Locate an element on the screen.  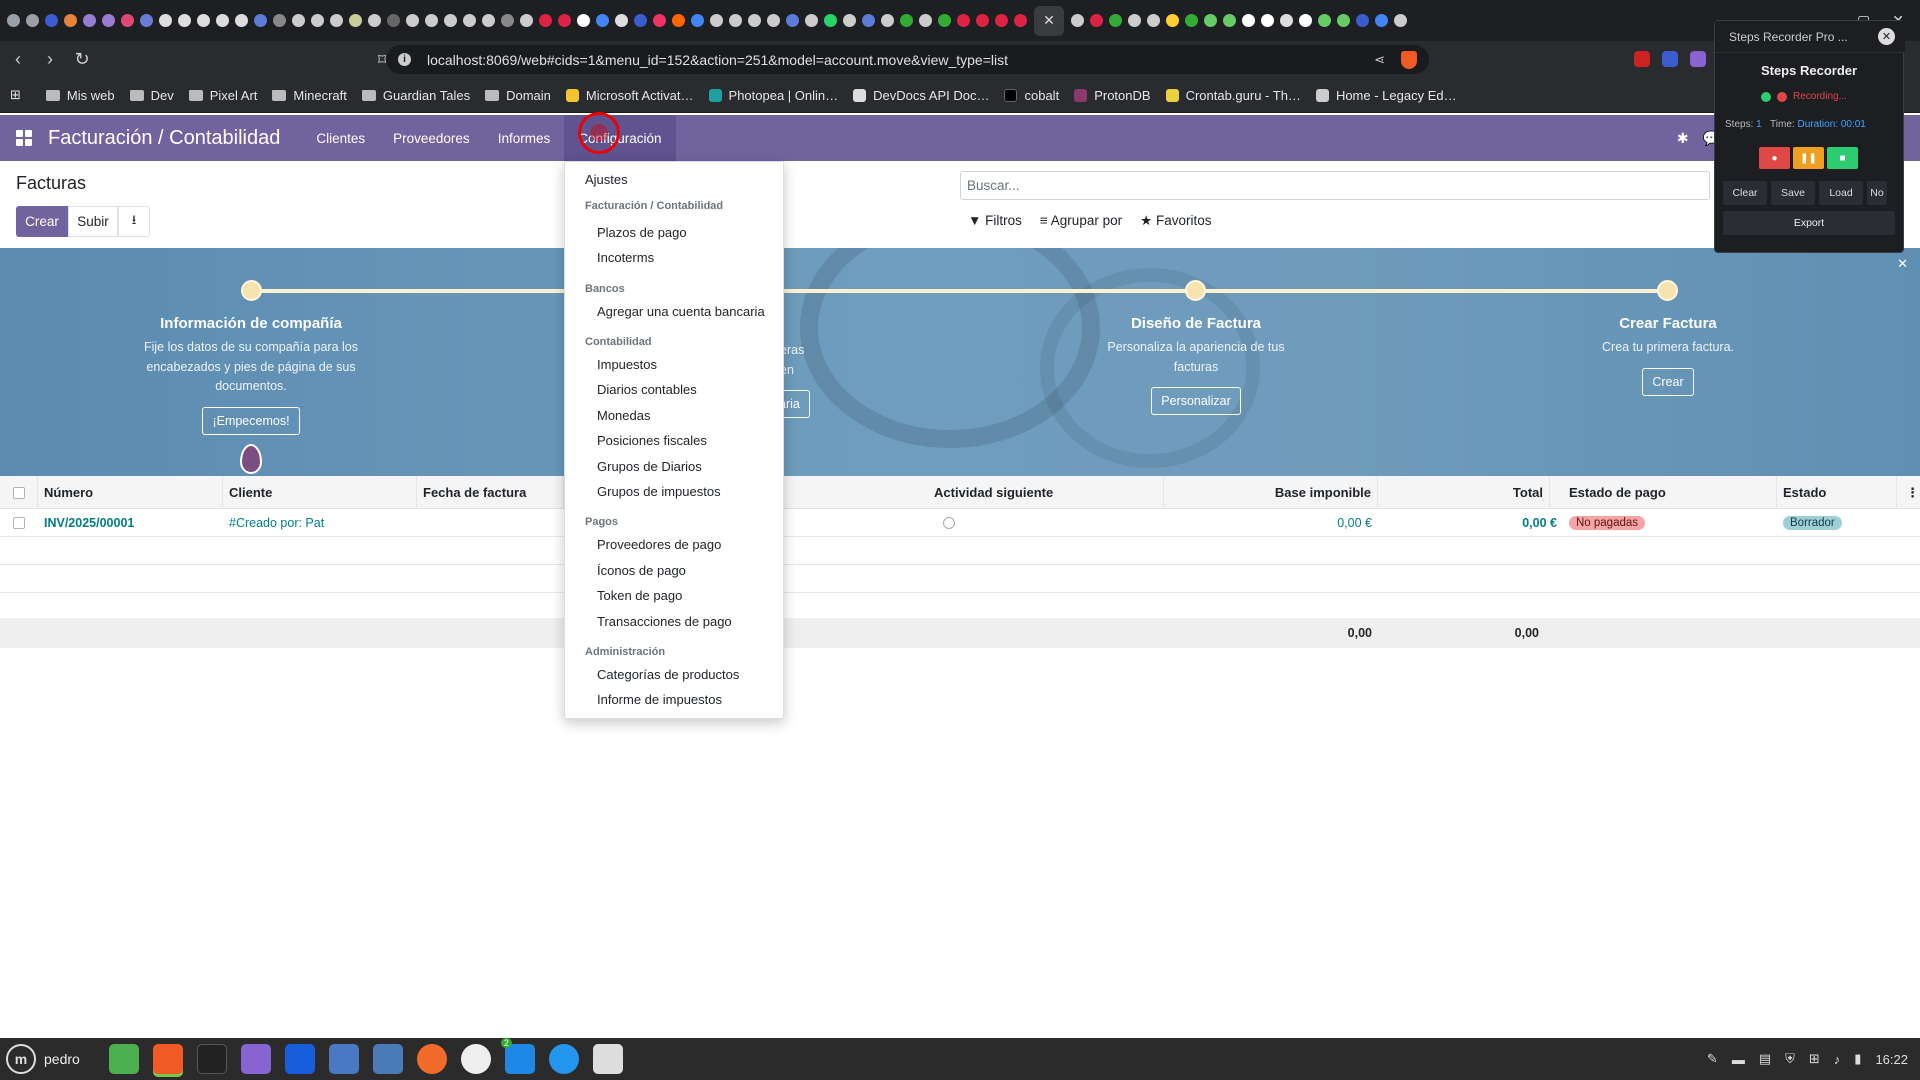
shield-tray-icon: ⛨ is located at coordinates (1790, 1059).